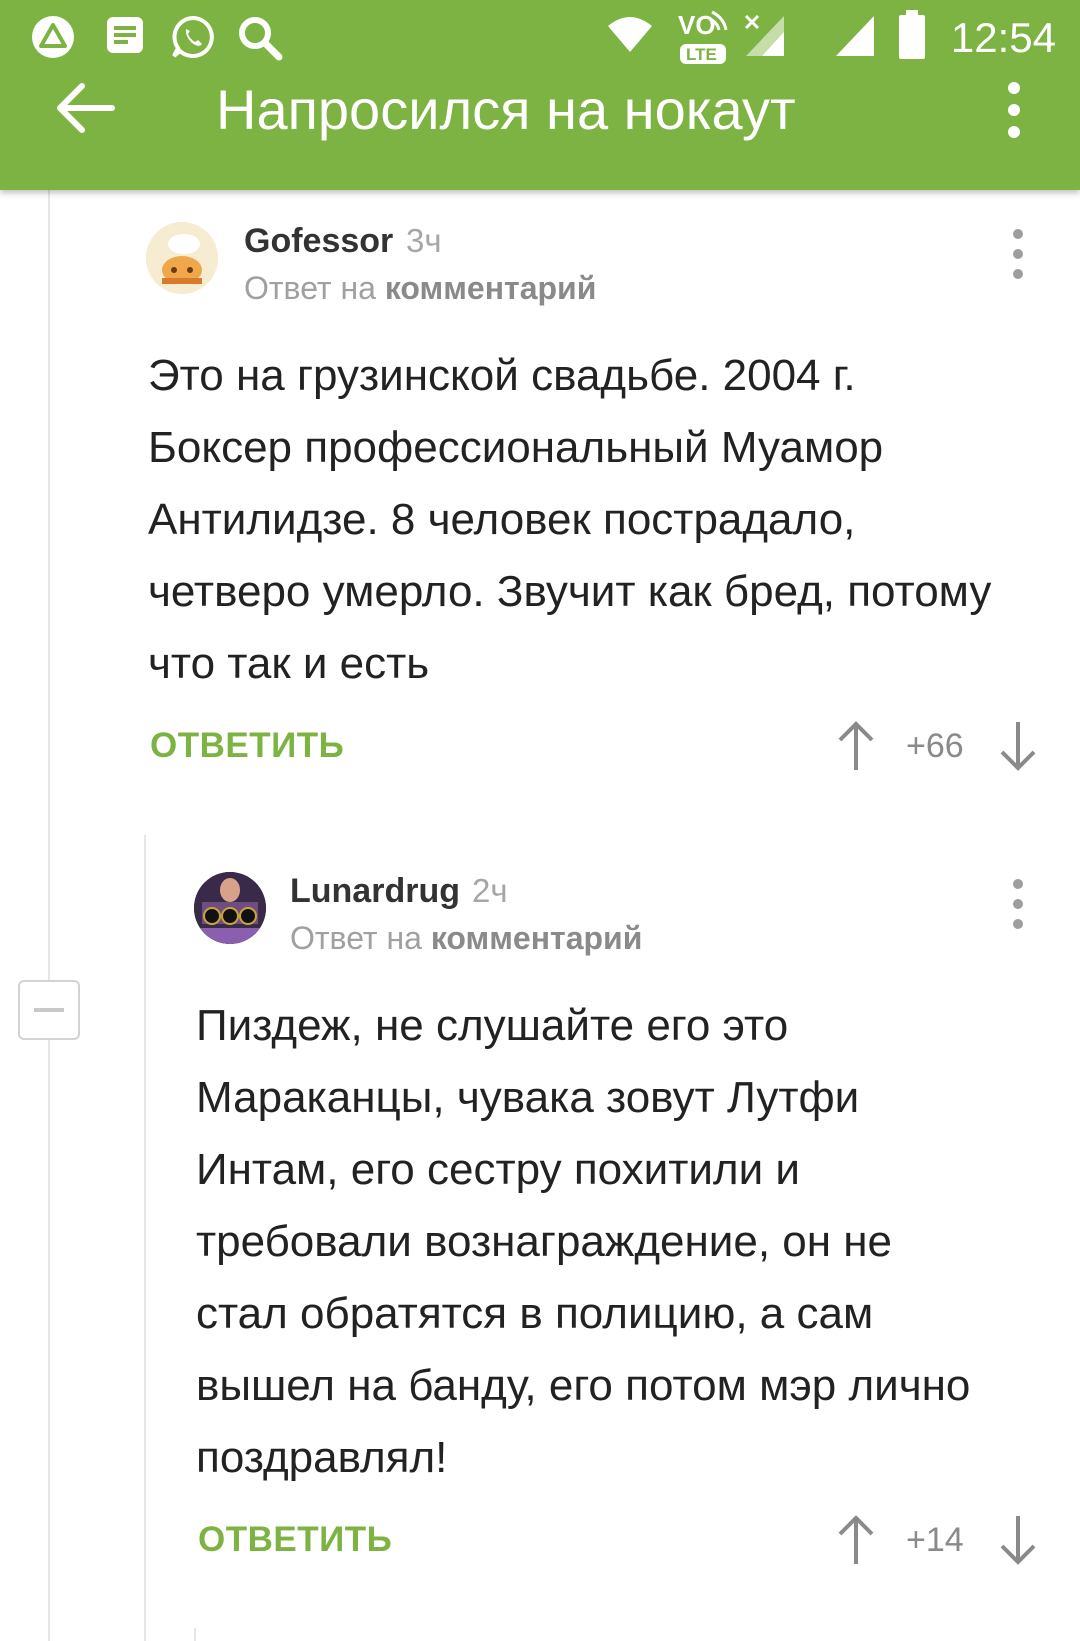 Image resolution: width=1080 pixels, height=1641 pixels. Describe the element at coordinates (1014, 110) in the screenshot. I see `more-vert-icon` at that location.